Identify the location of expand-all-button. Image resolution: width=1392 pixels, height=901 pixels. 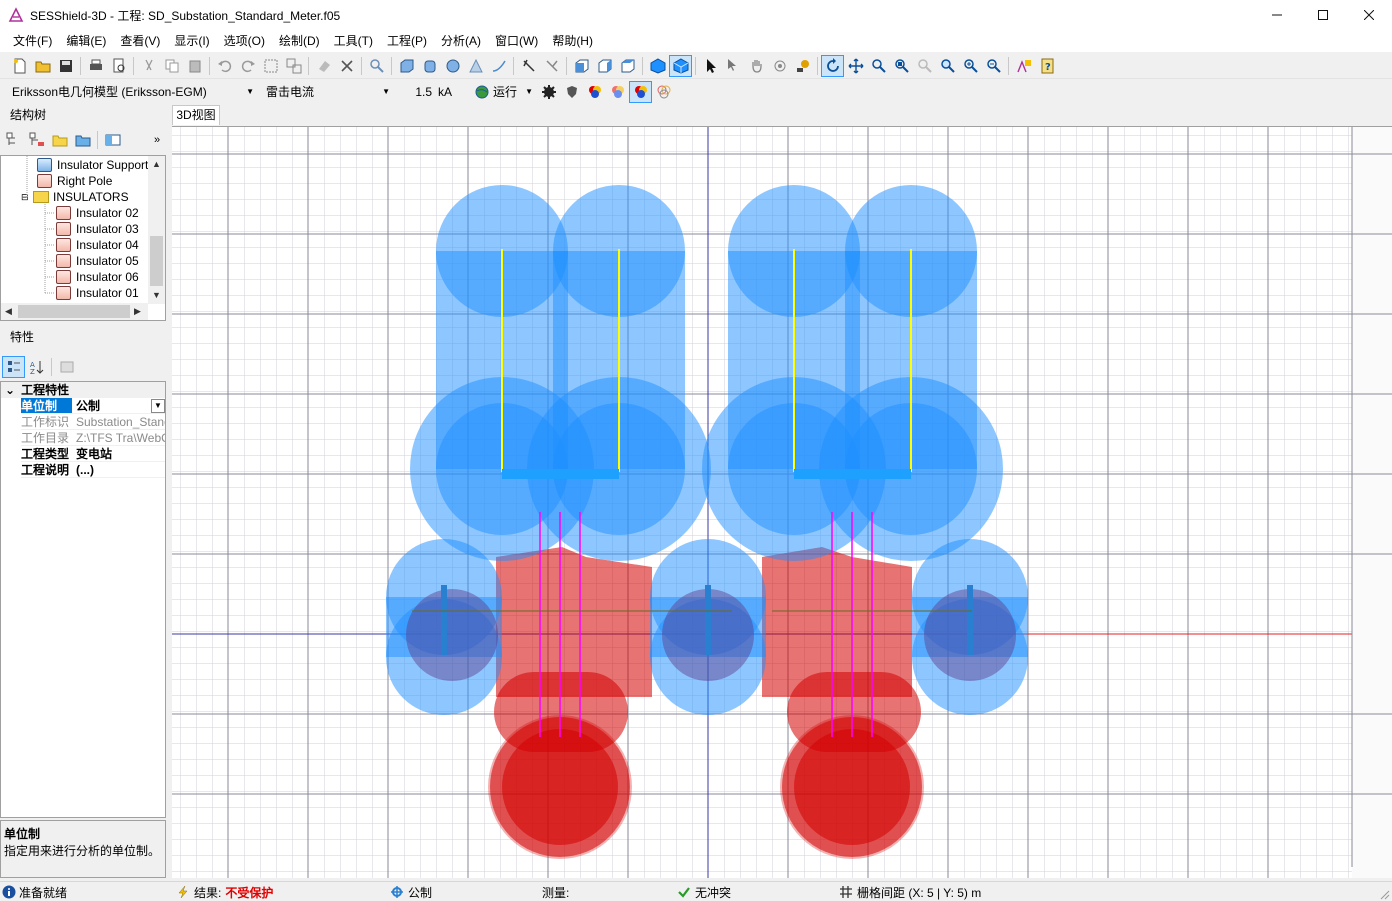
(13, 140).